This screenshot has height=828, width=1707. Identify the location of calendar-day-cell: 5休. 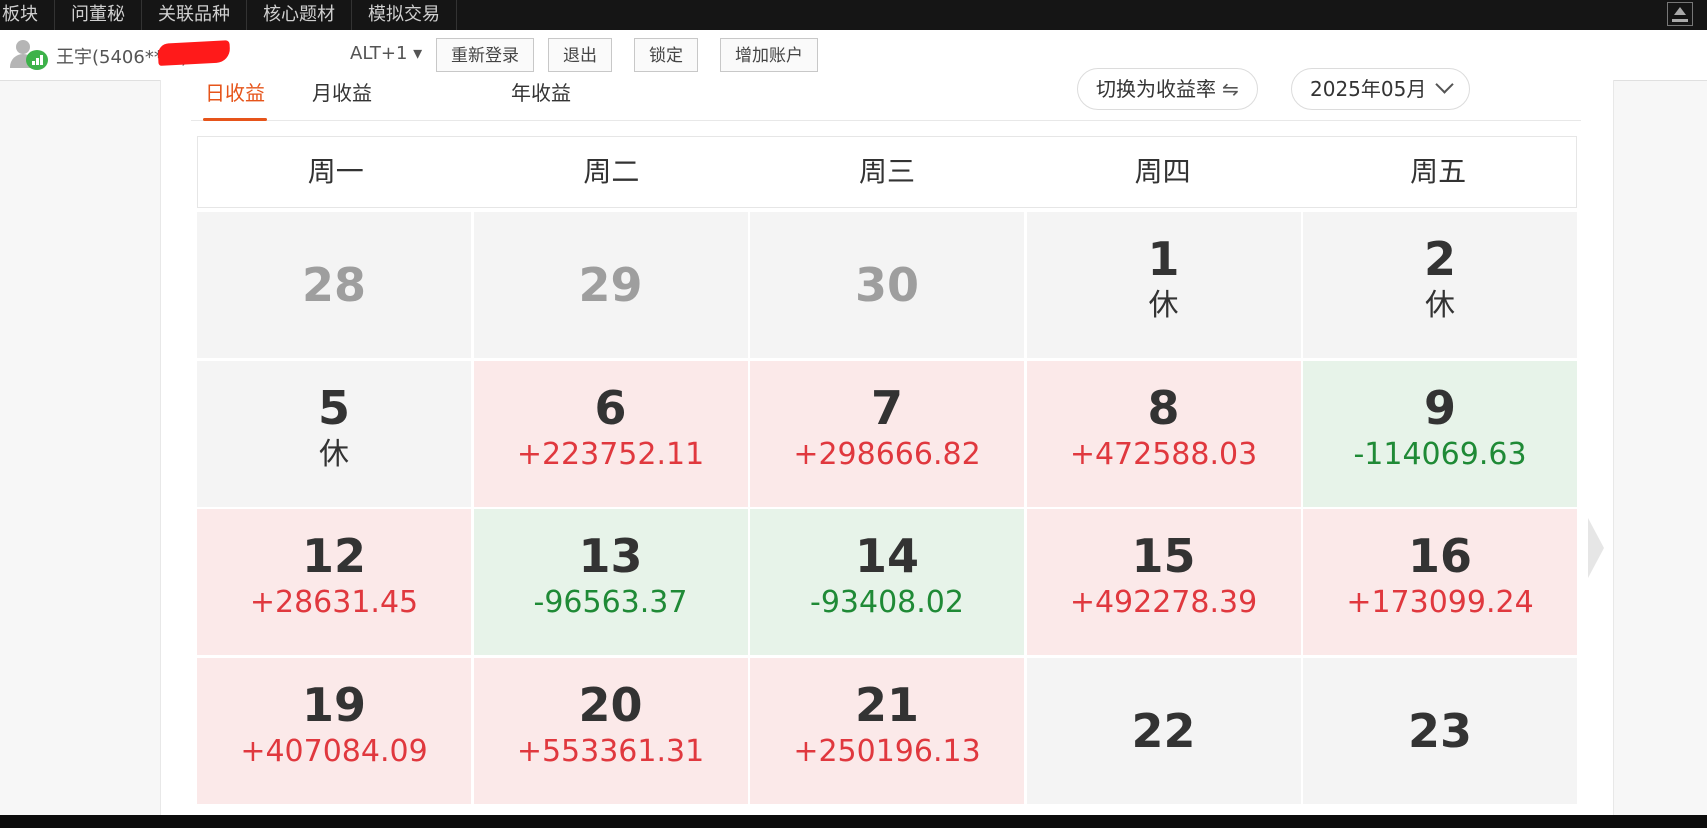
(334, 433).